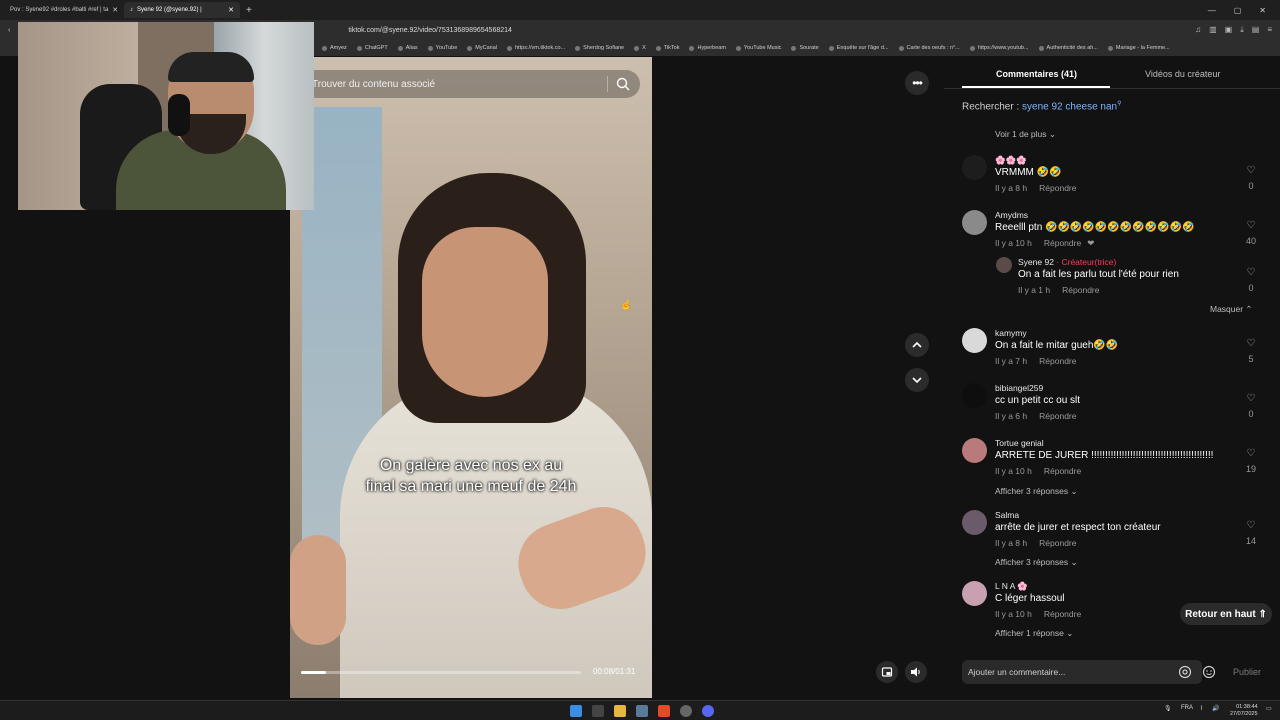 This screenshot has width=1280, height=720. Describe the element at coordinates (334, 48) in the screenshot. I see `bookmark-item: Amyez` at that location.